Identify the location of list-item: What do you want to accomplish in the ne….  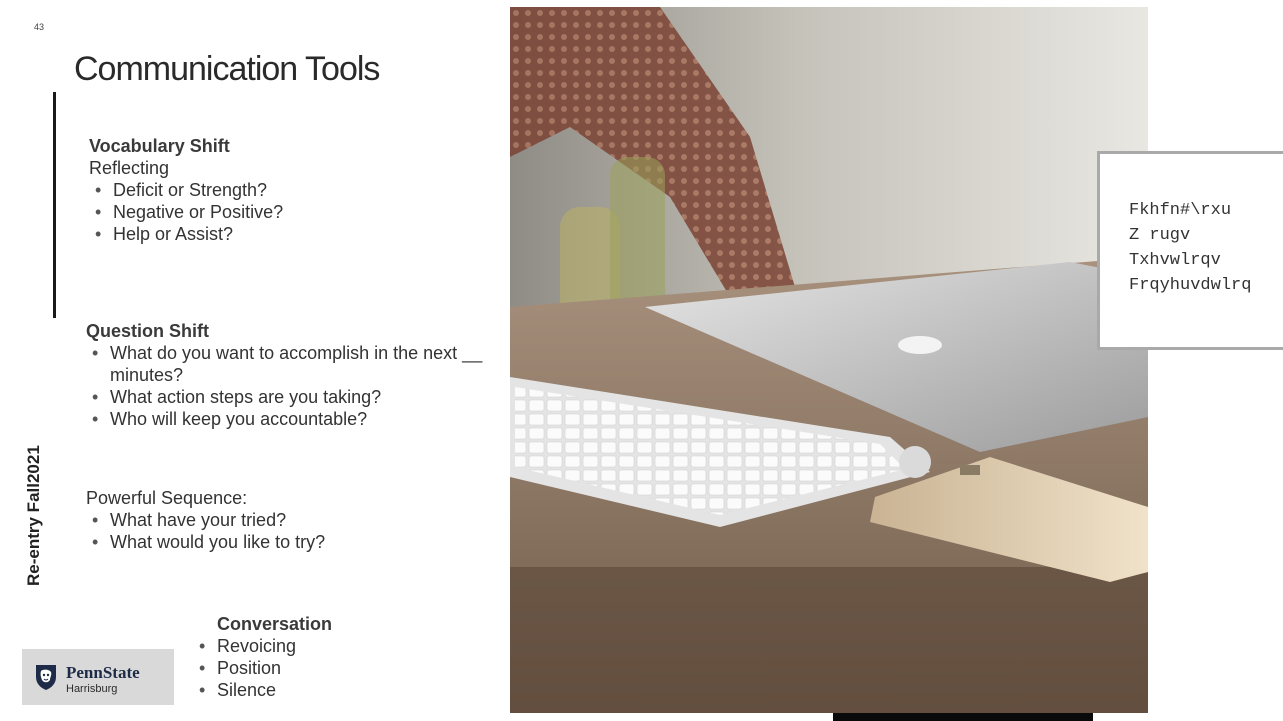
(296, 364).